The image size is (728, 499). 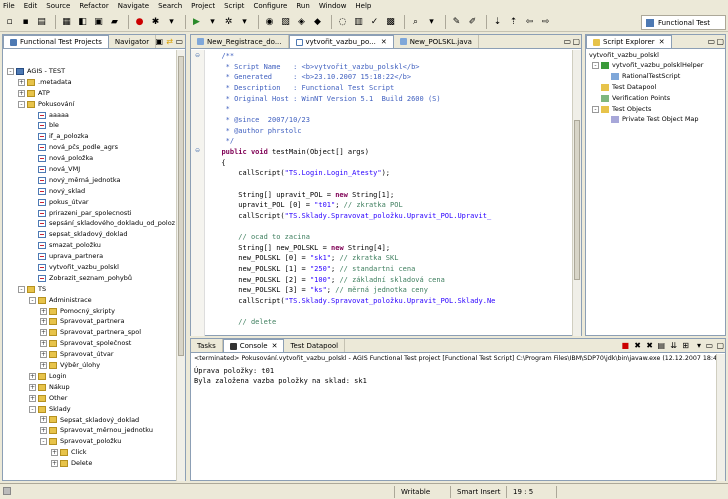 I want to click on editor-scroll-thumb, so click(x=577, y=200).